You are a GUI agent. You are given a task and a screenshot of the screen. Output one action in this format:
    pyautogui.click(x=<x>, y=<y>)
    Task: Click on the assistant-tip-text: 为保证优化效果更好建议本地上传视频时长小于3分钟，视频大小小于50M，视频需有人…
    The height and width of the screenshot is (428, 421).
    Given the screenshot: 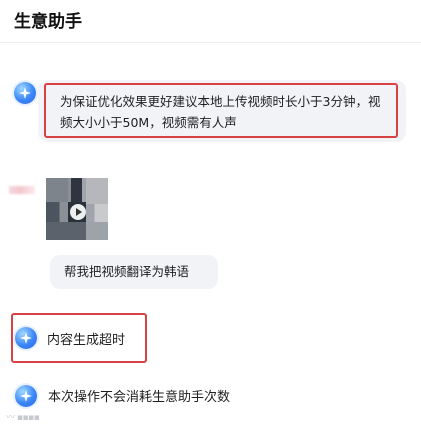 What is the action you would take?
    pyautogui.click(x=220, y=112)
    